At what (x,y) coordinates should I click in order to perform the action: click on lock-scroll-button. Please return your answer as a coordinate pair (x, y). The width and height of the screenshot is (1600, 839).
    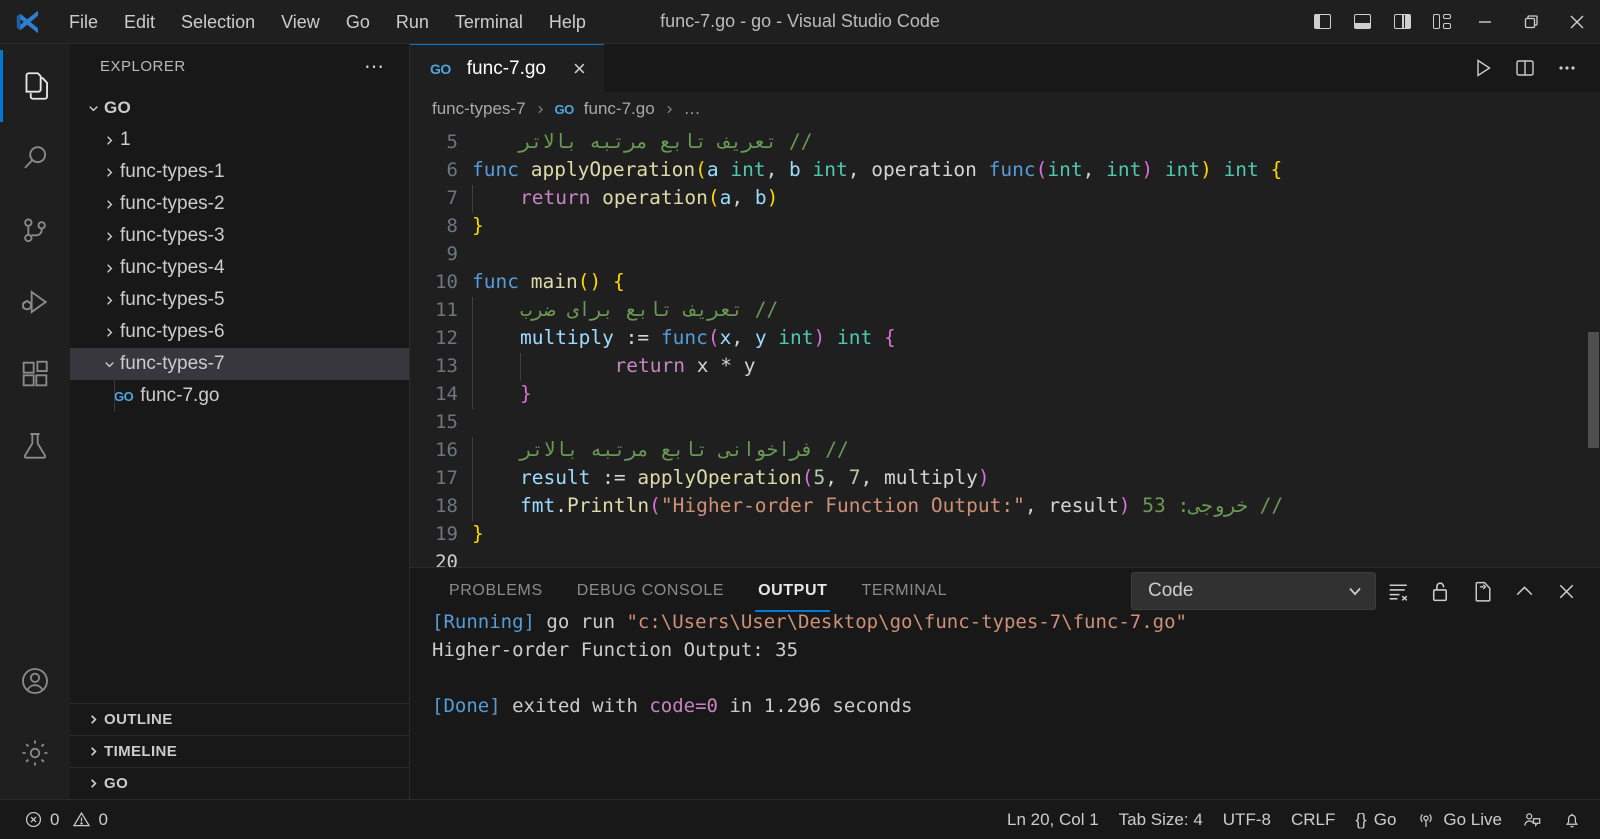
    Looking at the image, I should click on (1440, 591).